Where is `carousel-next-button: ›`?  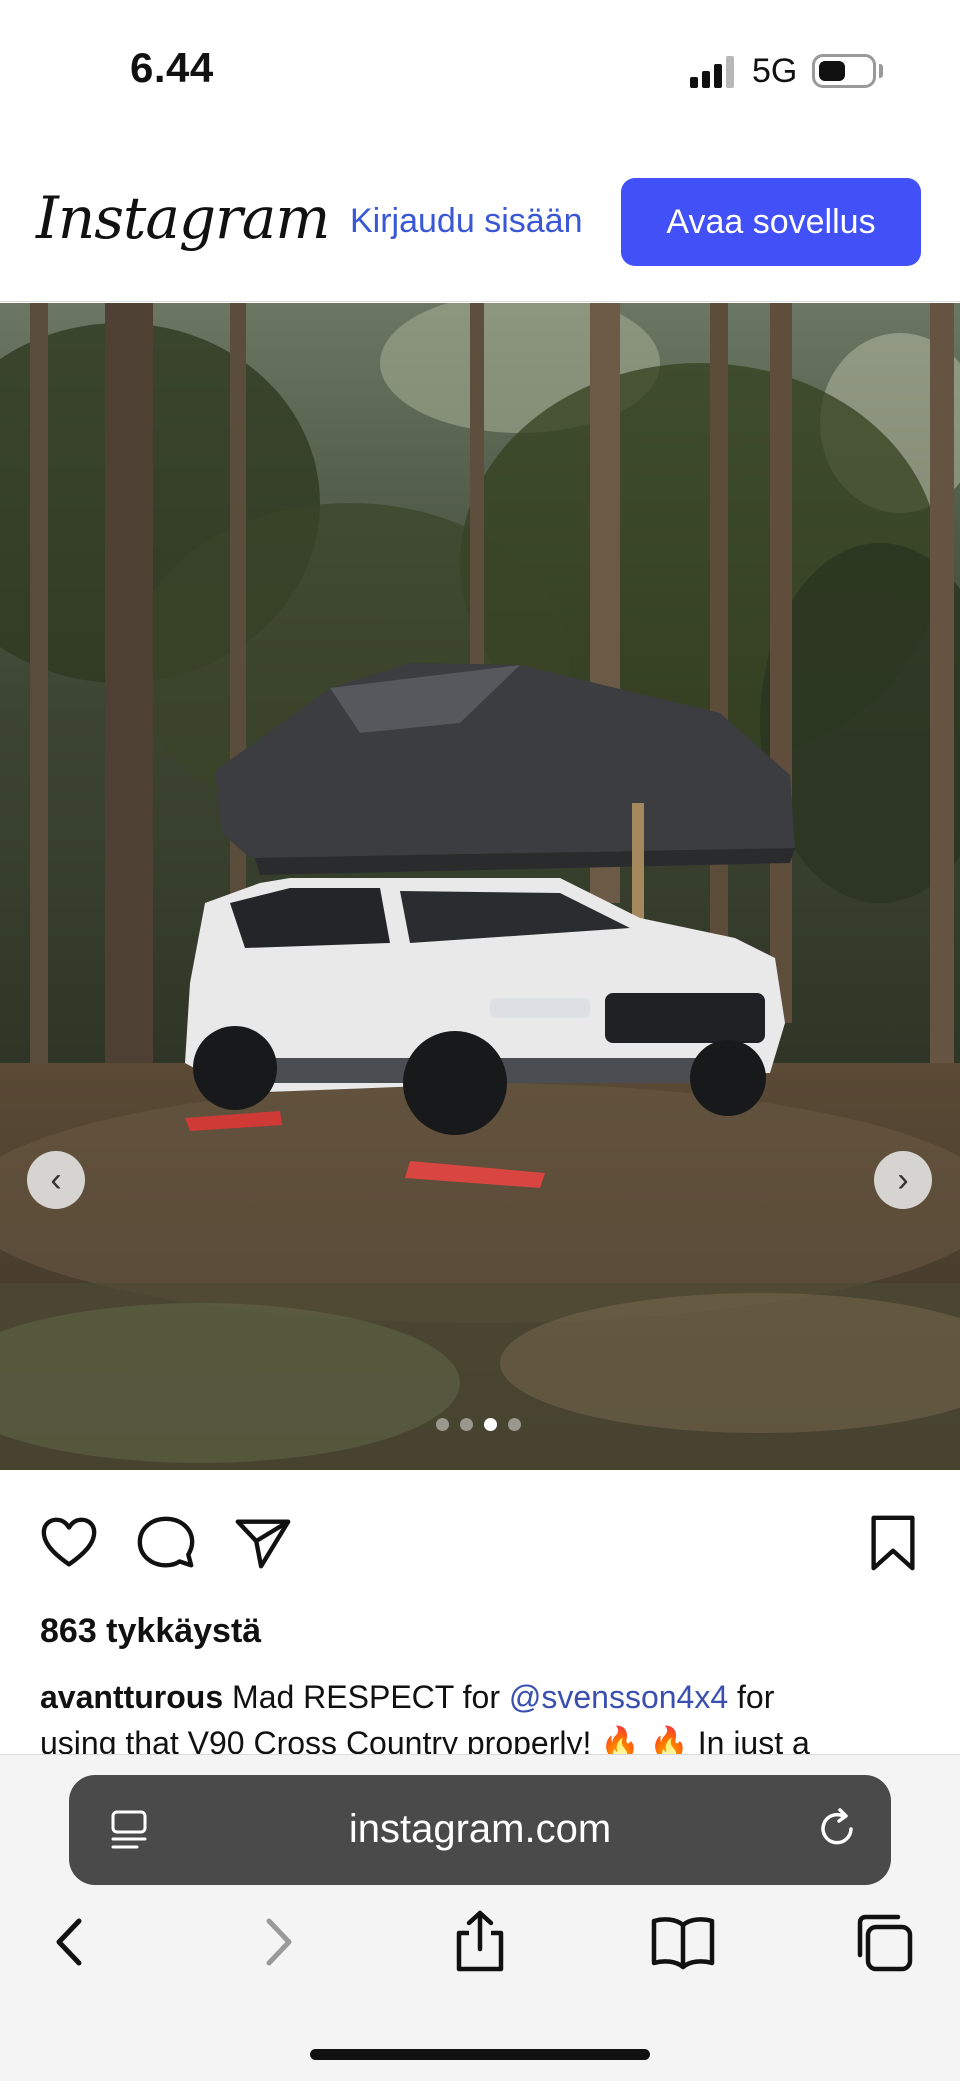 carousel-next-button: › is located at coordinates (903, 1180).